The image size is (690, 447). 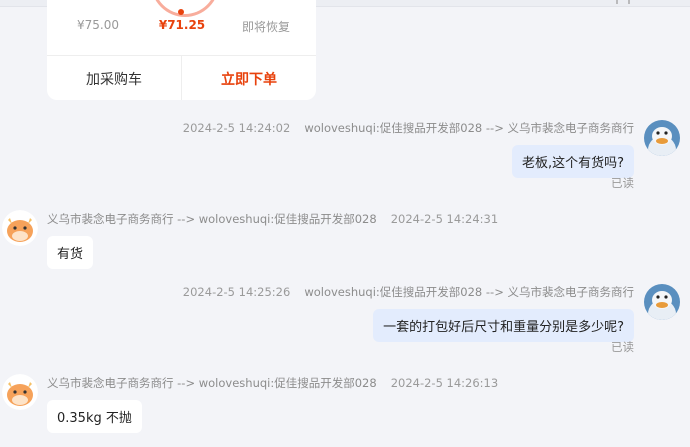 What do you see at coordinates (236, 292) in the screenshot?
I see `message-time: 2024-2-5 14:25:26` at bounding box center [236, 292].